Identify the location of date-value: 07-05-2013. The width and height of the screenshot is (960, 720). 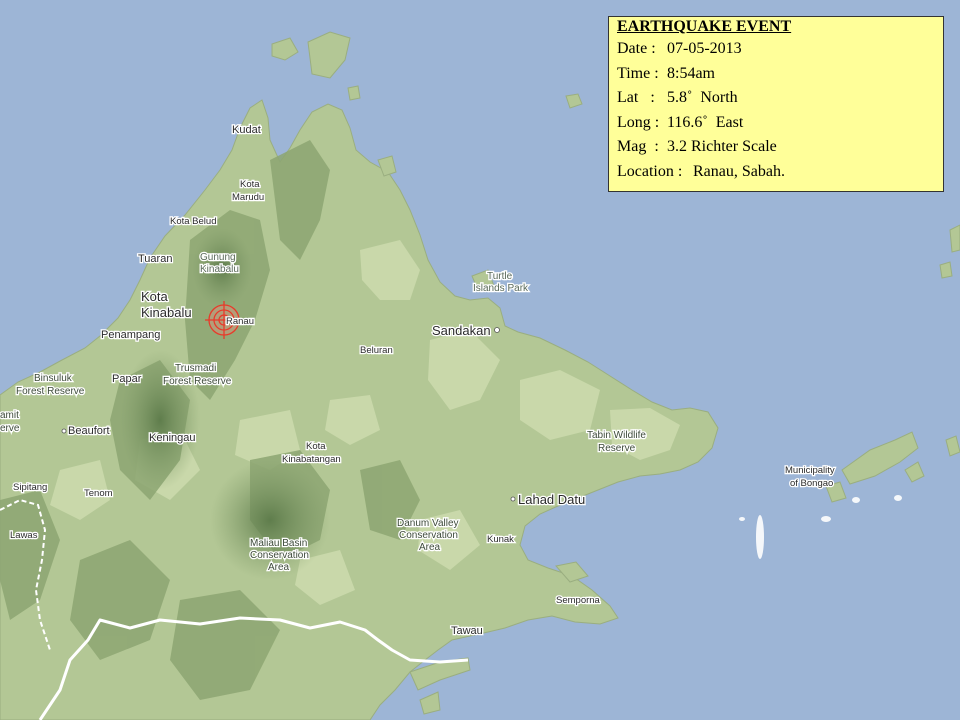
(704, 48).